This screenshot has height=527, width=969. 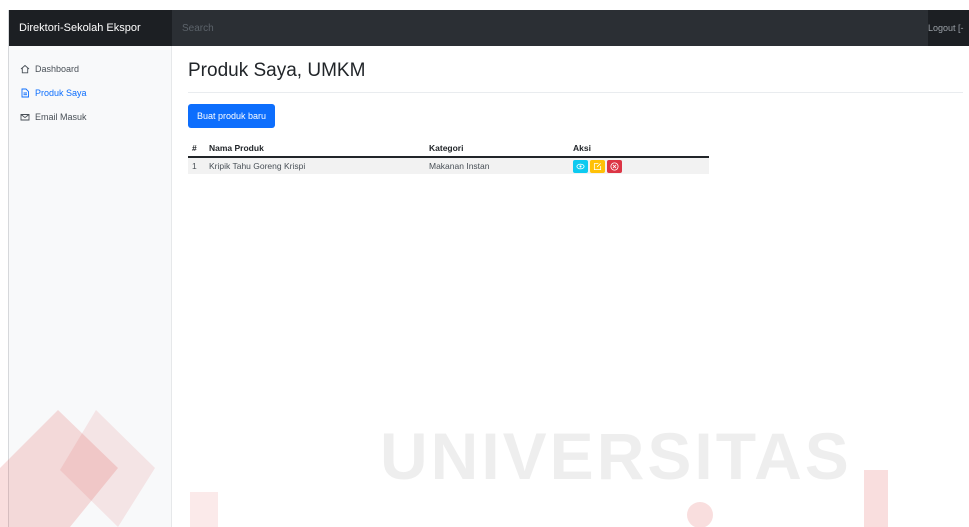 What do you see at coordinates (639, 165) in the screenshot?
I see `row-actions` at bounding box center [639, 165].